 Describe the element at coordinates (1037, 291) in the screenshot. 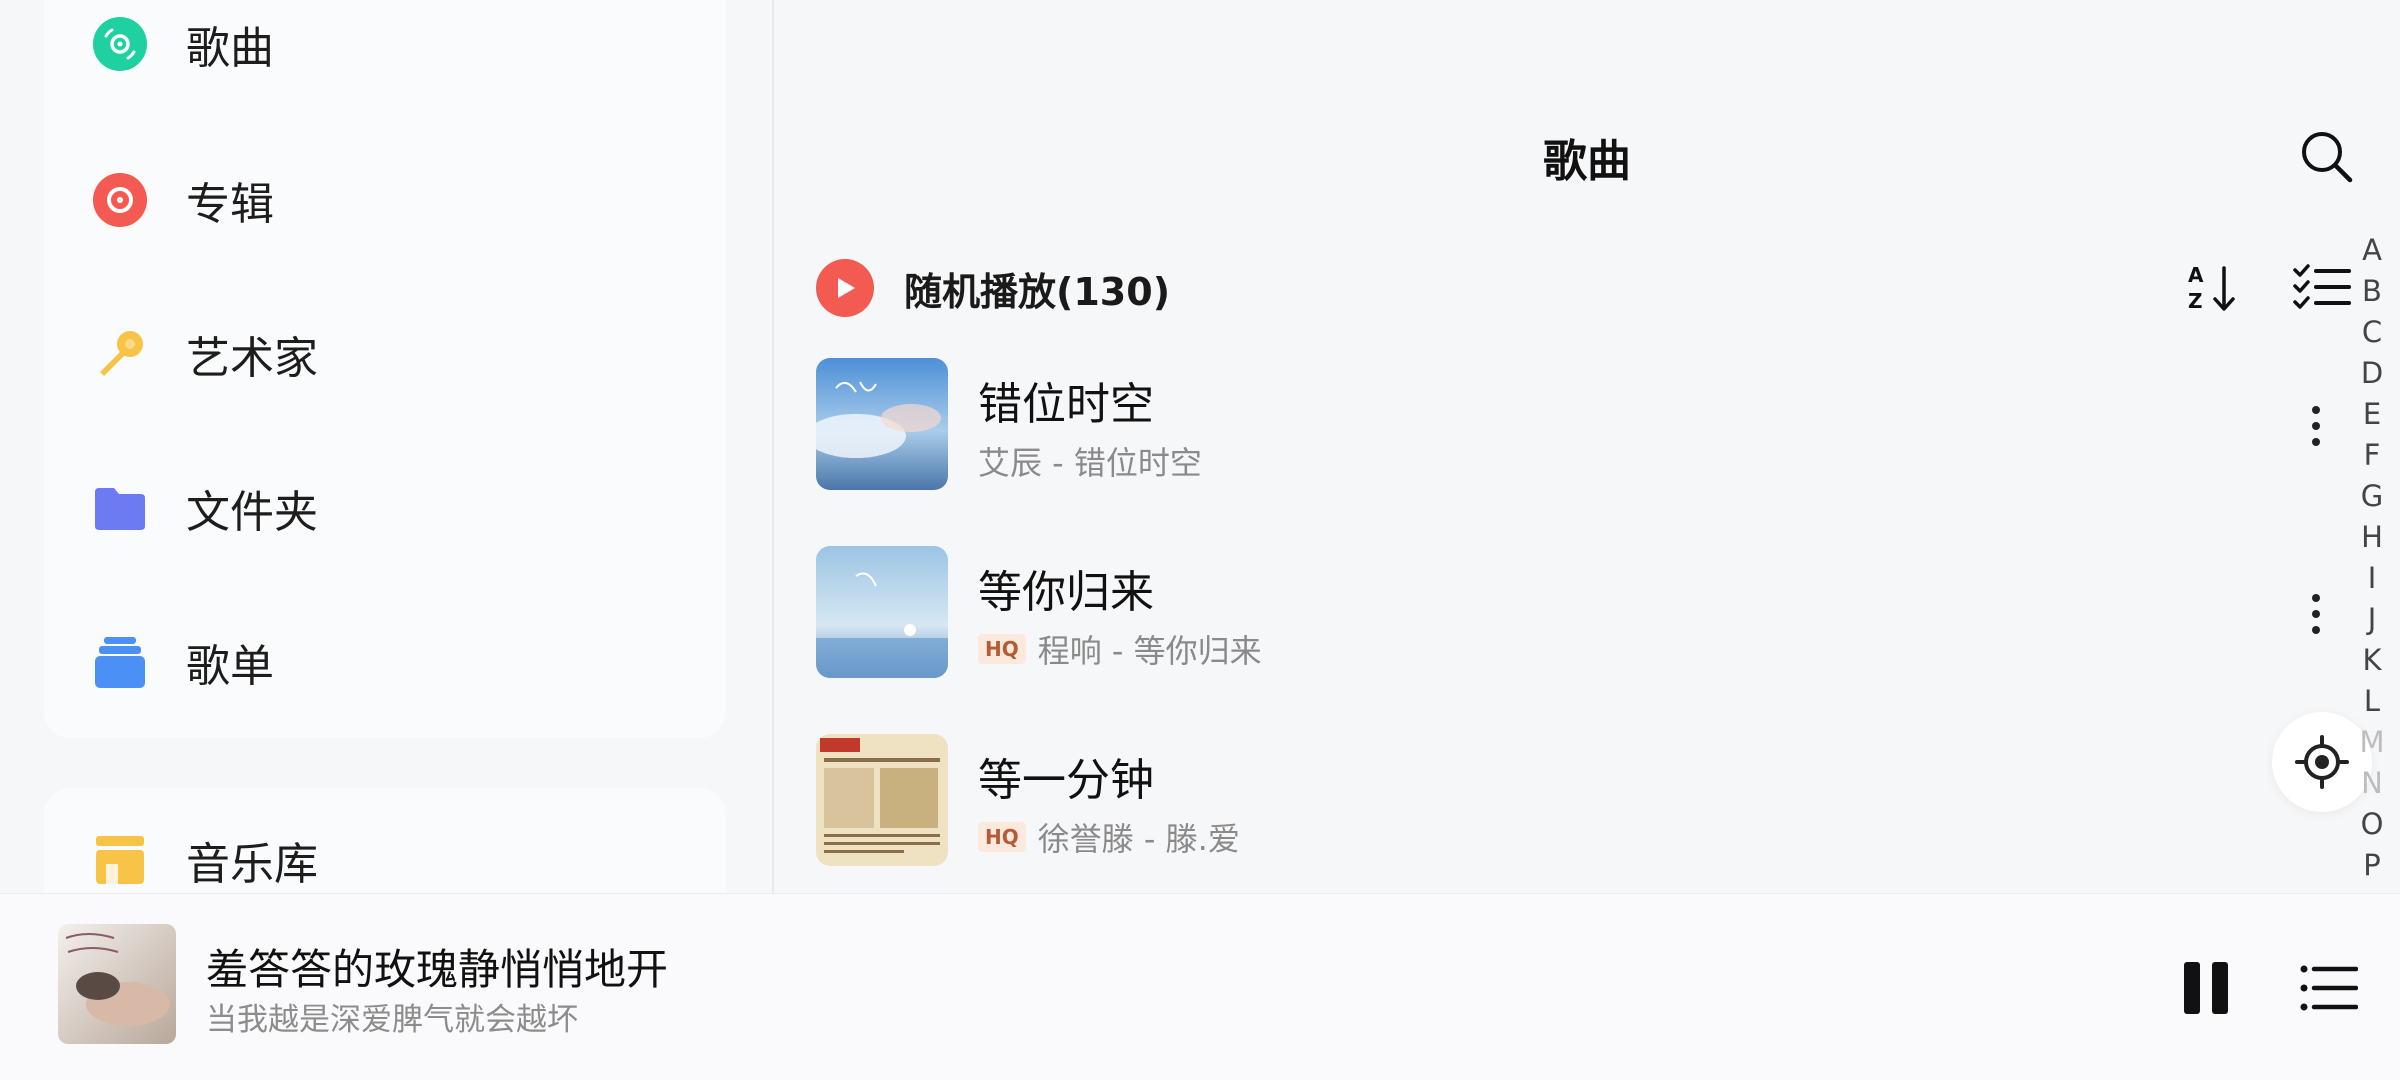

I see `shuffle-label: 随机播放(130)` at that location.